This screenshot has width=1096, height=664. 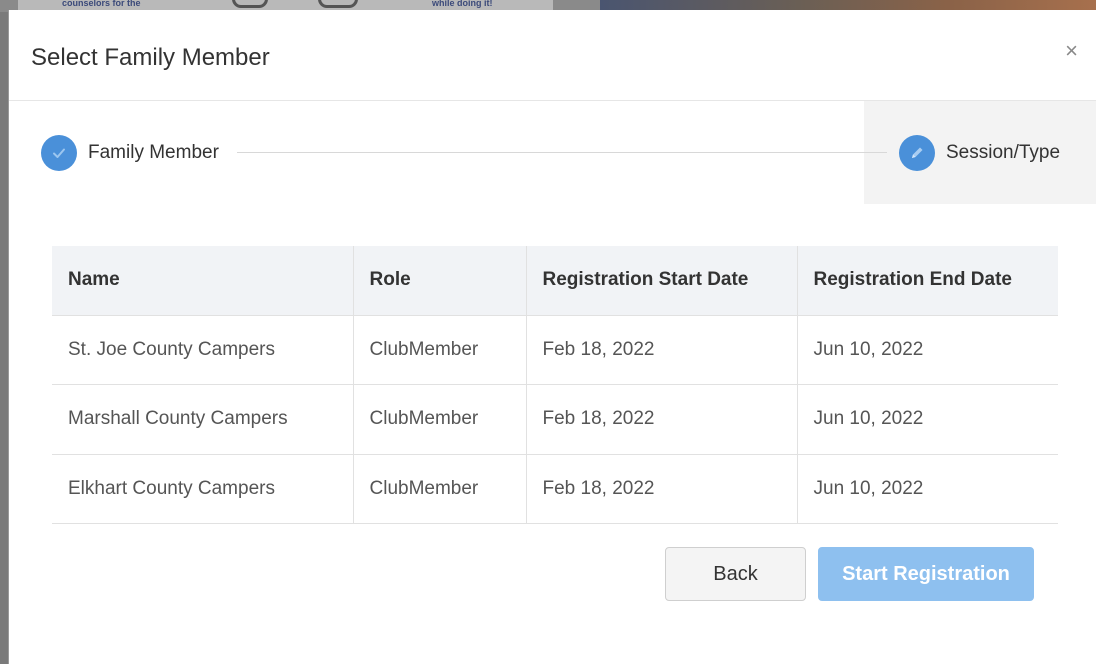 I want to click on background-text: while doing it!, so click(x=462, y=4).